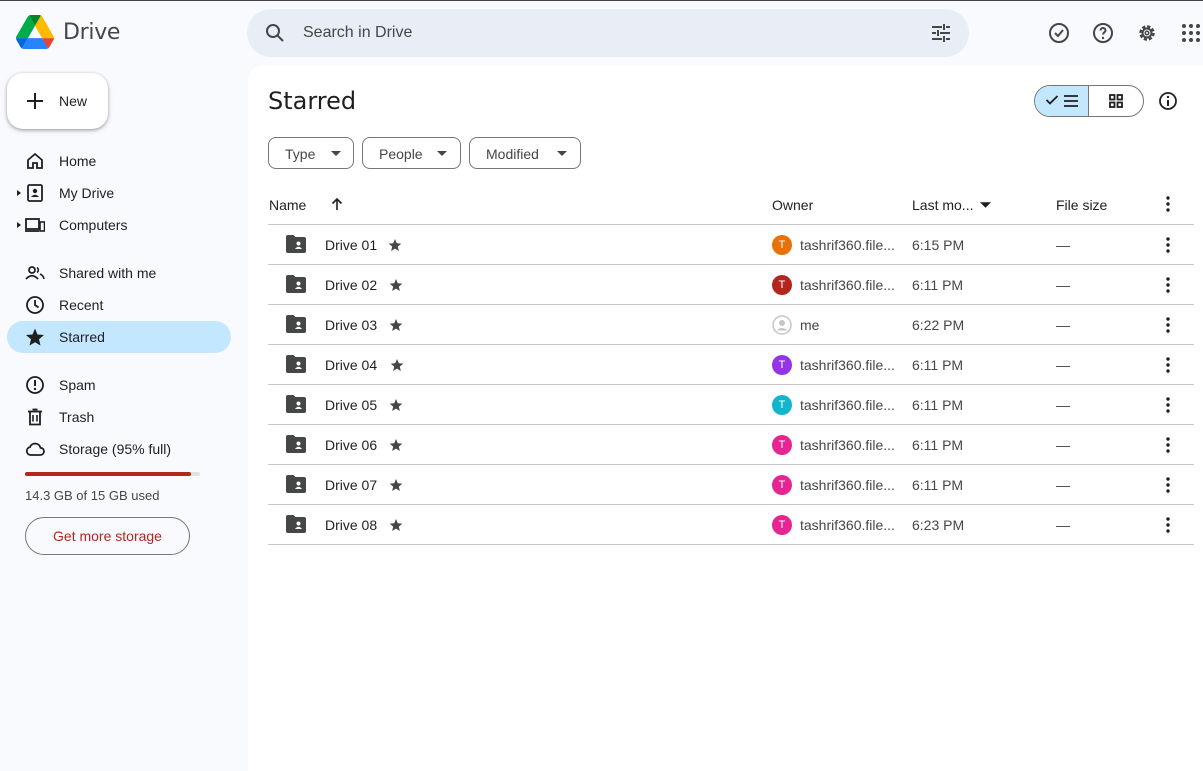 Image resolution: width=1203 pixels, height=771 pixels. I want to click on grid-view-icon, so click(1116, 101).